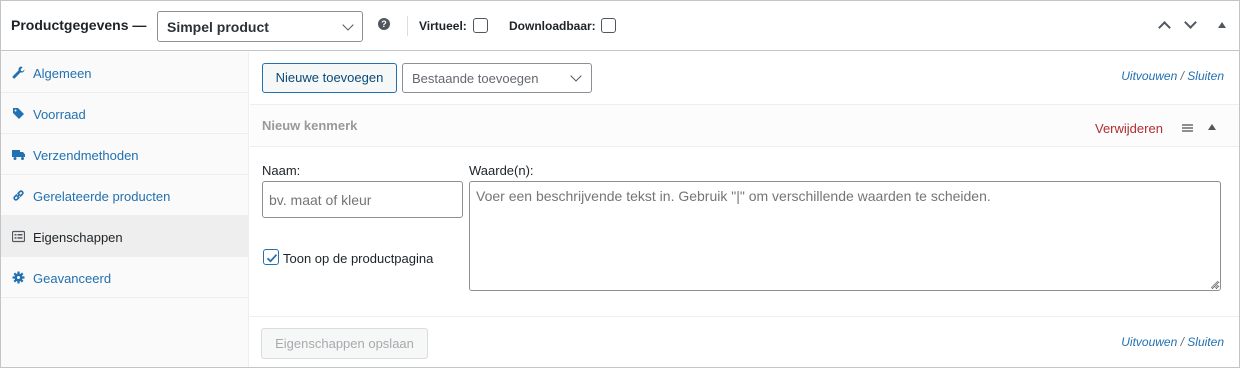  I want to click on expand-close-links: Uitvouwen / Sluiten, so click(1172, 76).